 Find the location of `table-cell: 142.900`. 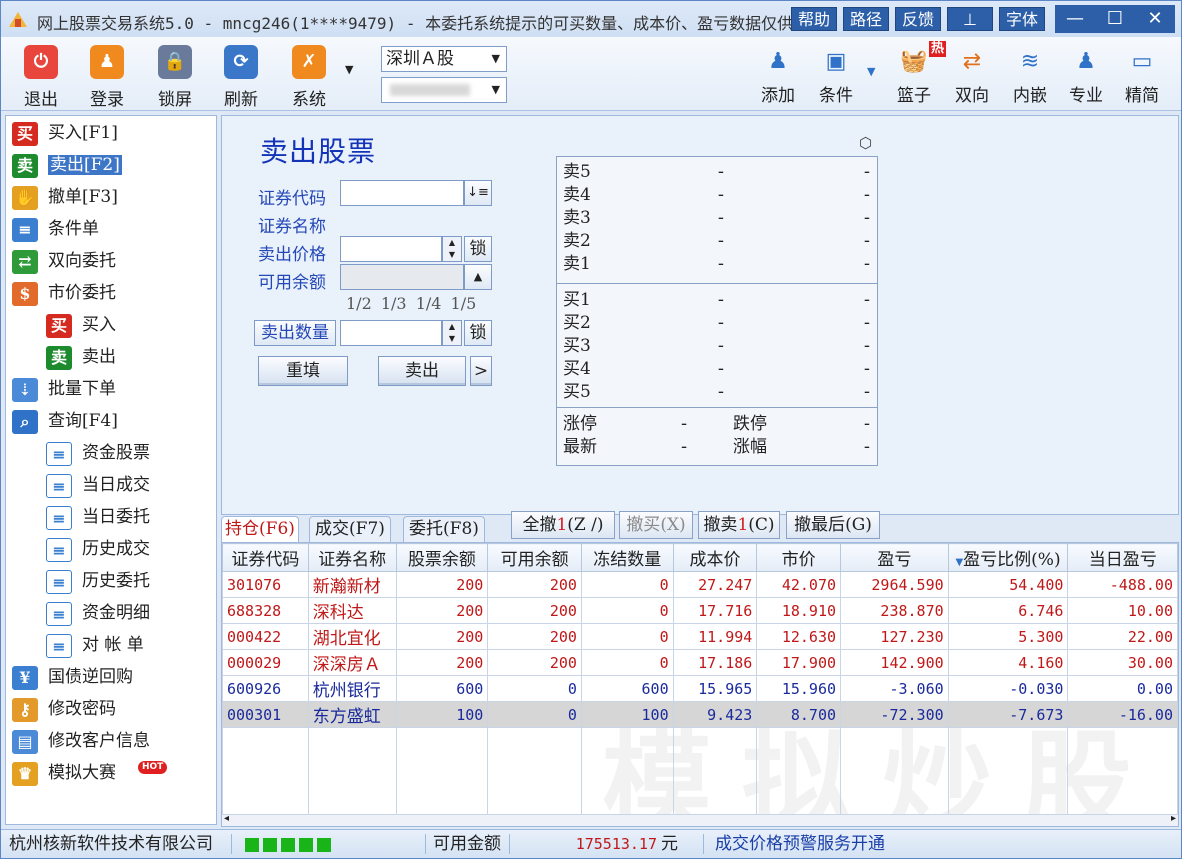

table-cell: 142.900 is located at coordinates (894, 662).